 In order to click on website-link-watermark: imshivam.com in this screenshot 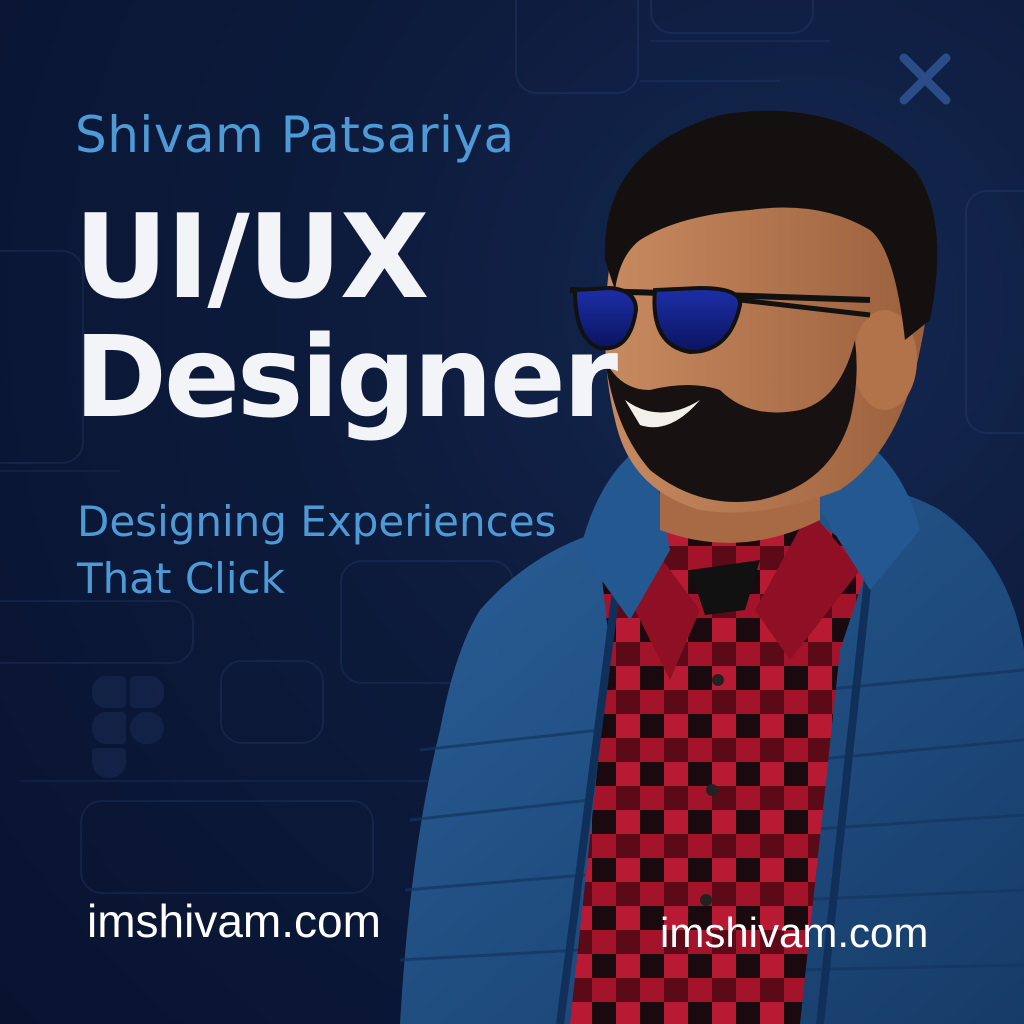, I will do `click(794, 933)`.